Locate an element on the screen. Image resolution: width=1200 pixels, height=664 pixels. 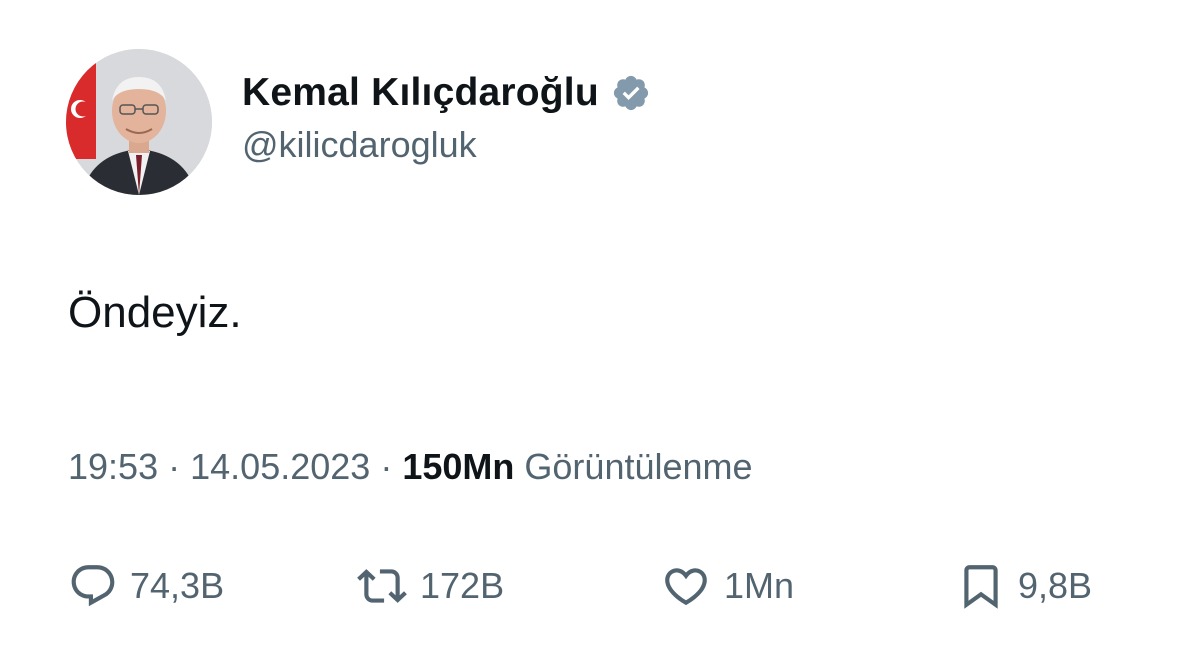
views-label: Görüntülenme is located at coordinates (638, 466).